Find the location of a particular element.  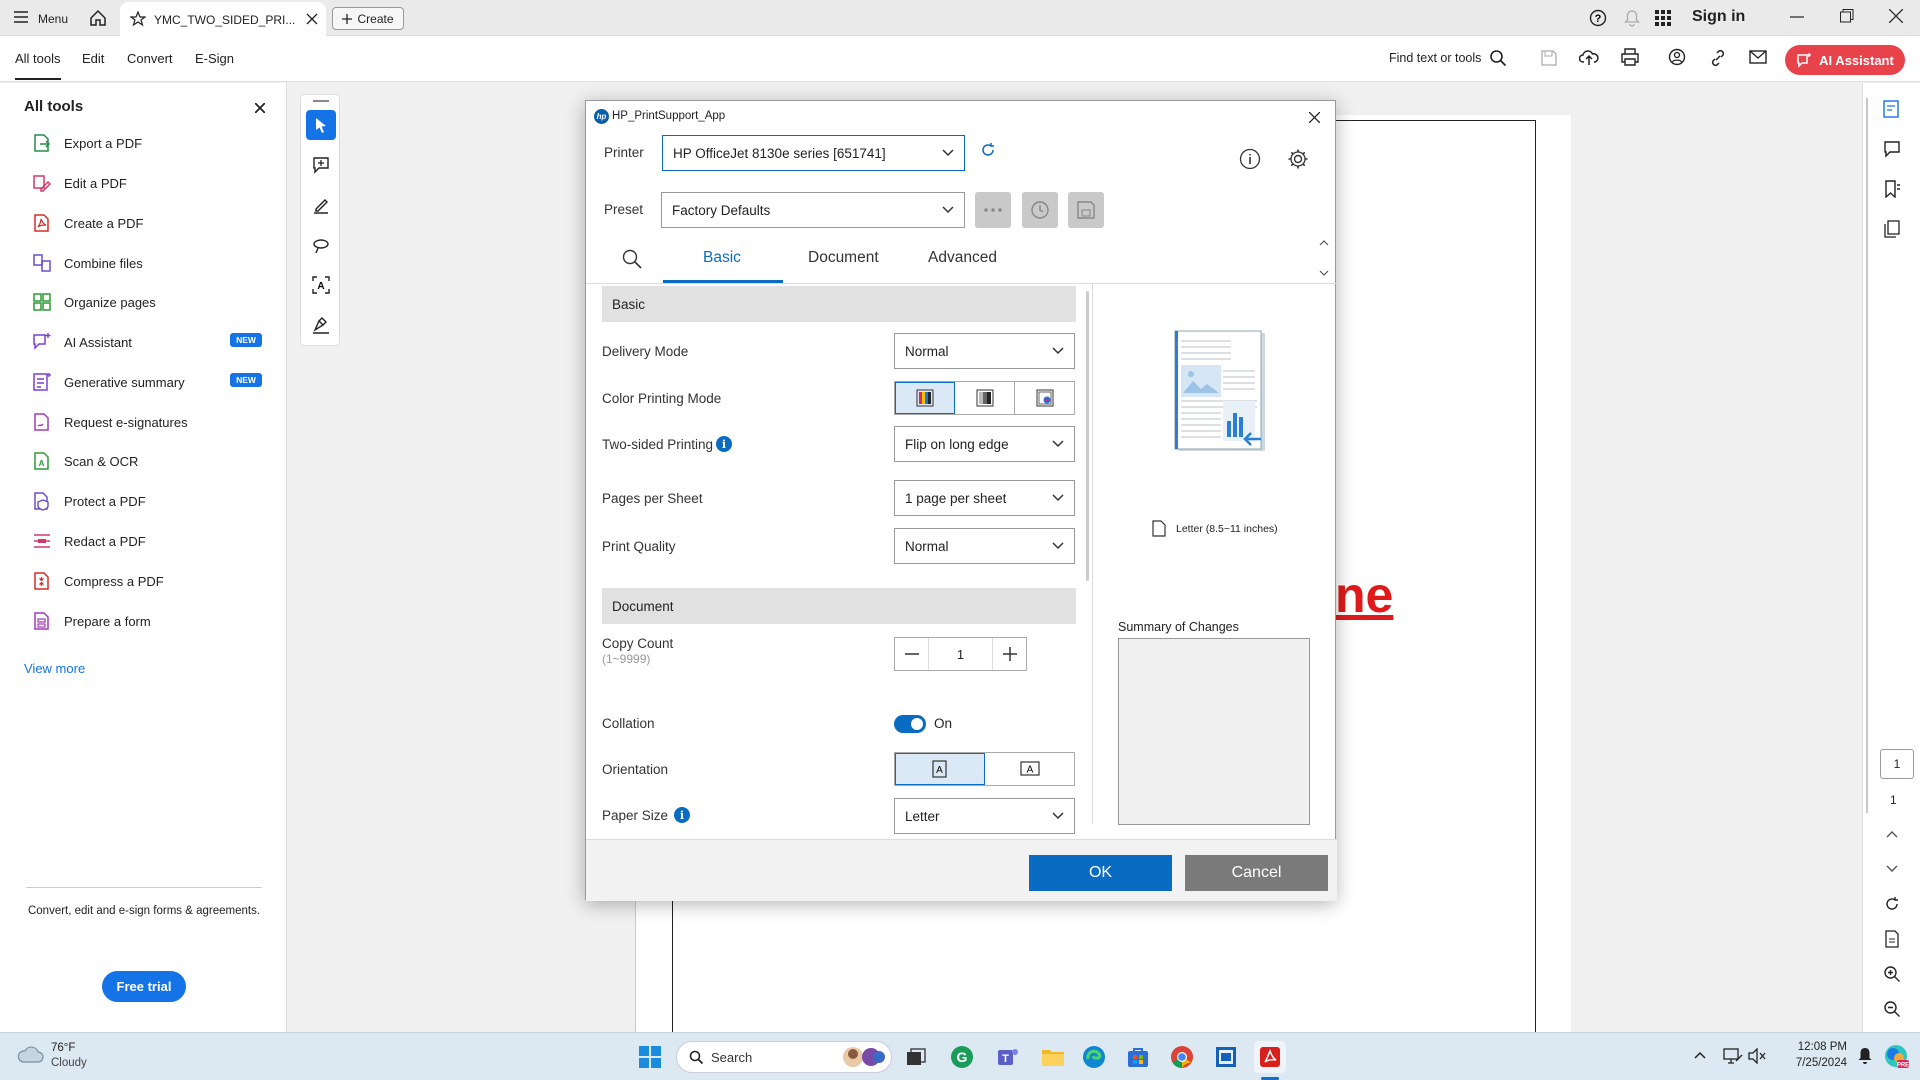

email-icon is located at coordinates (1758, 57).